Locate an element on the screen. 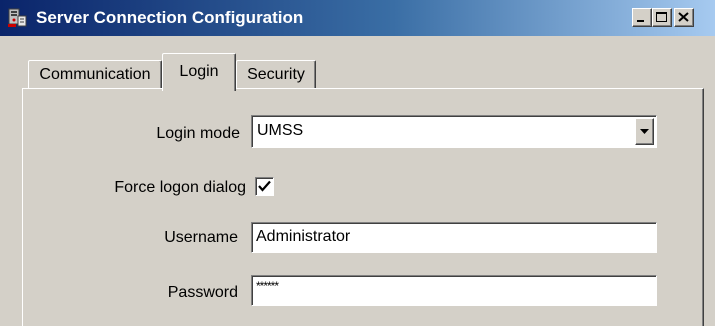 The height and width of the screenshot is (326, 715). close-button is located at coordinates (684, 17).